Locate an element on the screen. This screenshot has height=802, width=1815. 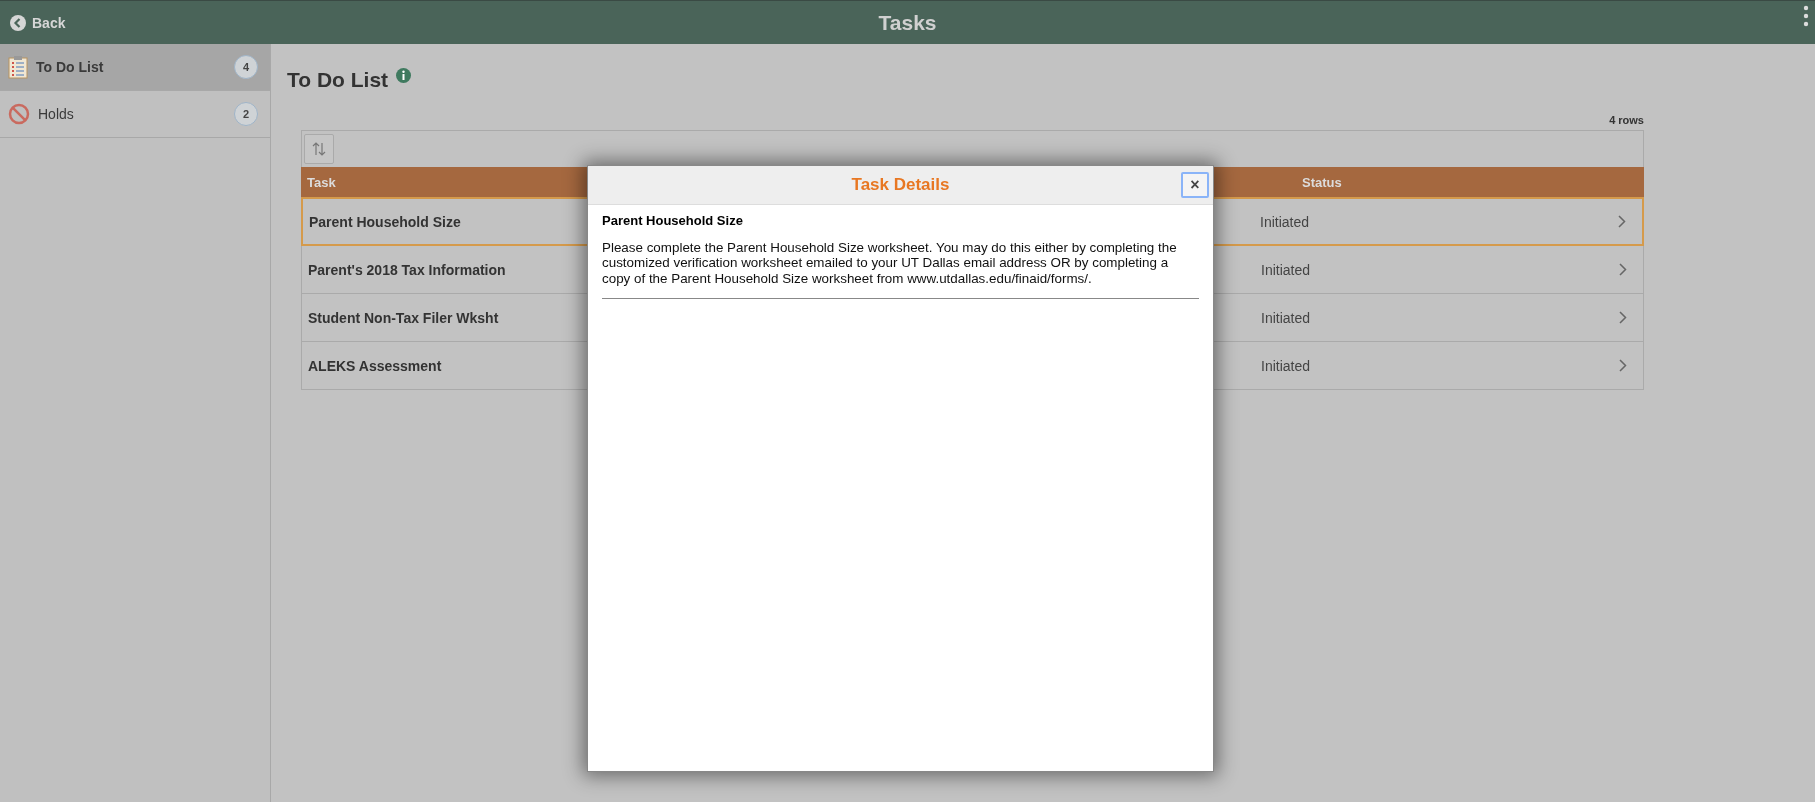
task-name: Parent's 2018 Tax Information is located at coordinates (407, 269).